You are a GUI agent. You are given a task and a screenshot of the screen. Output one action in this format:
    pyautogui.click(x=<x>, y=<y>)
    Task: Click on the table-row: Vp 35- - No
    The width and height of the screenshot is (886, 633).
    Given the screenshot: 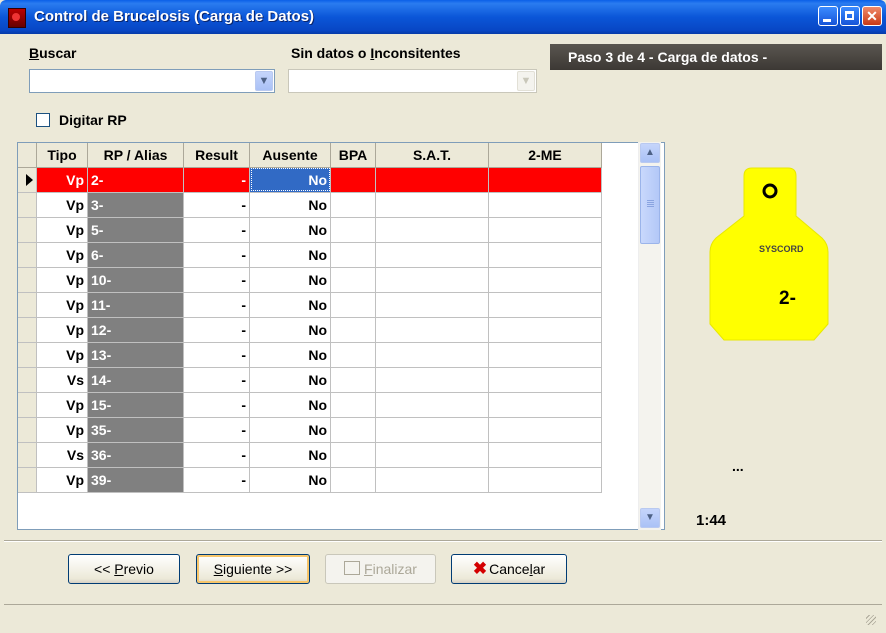 What is the action you would take?
    pyautogui.click(x=310, y=430)
    